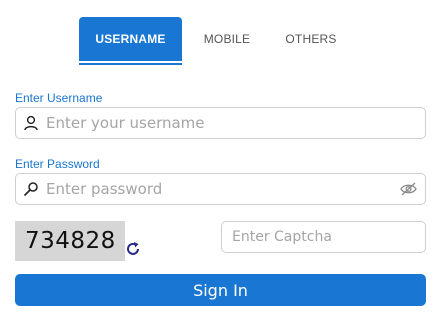 This screenshot has width=439, height=314. Describe the element at coordinates (31, 123) in the screenshot. I see `user-icon` at that location.